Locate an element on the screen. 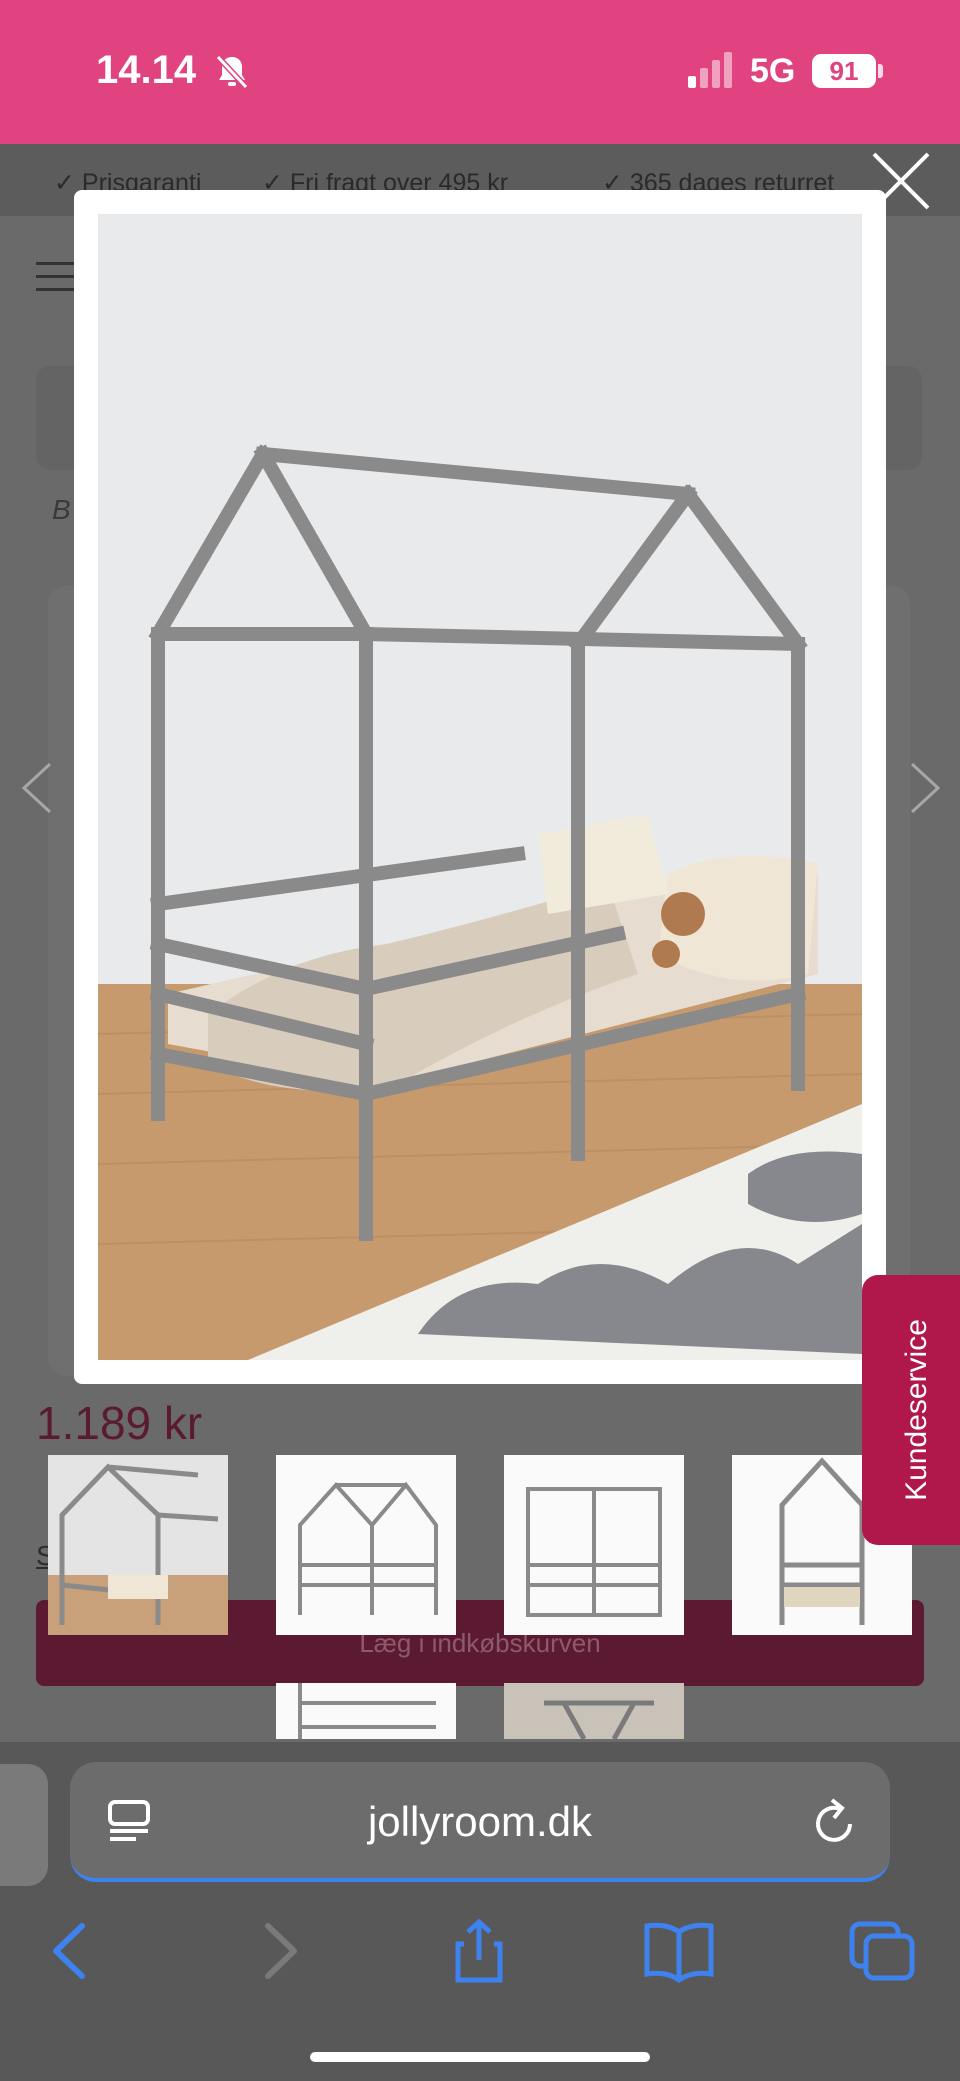  next-image-arrow is located at coordinates (924, 788).